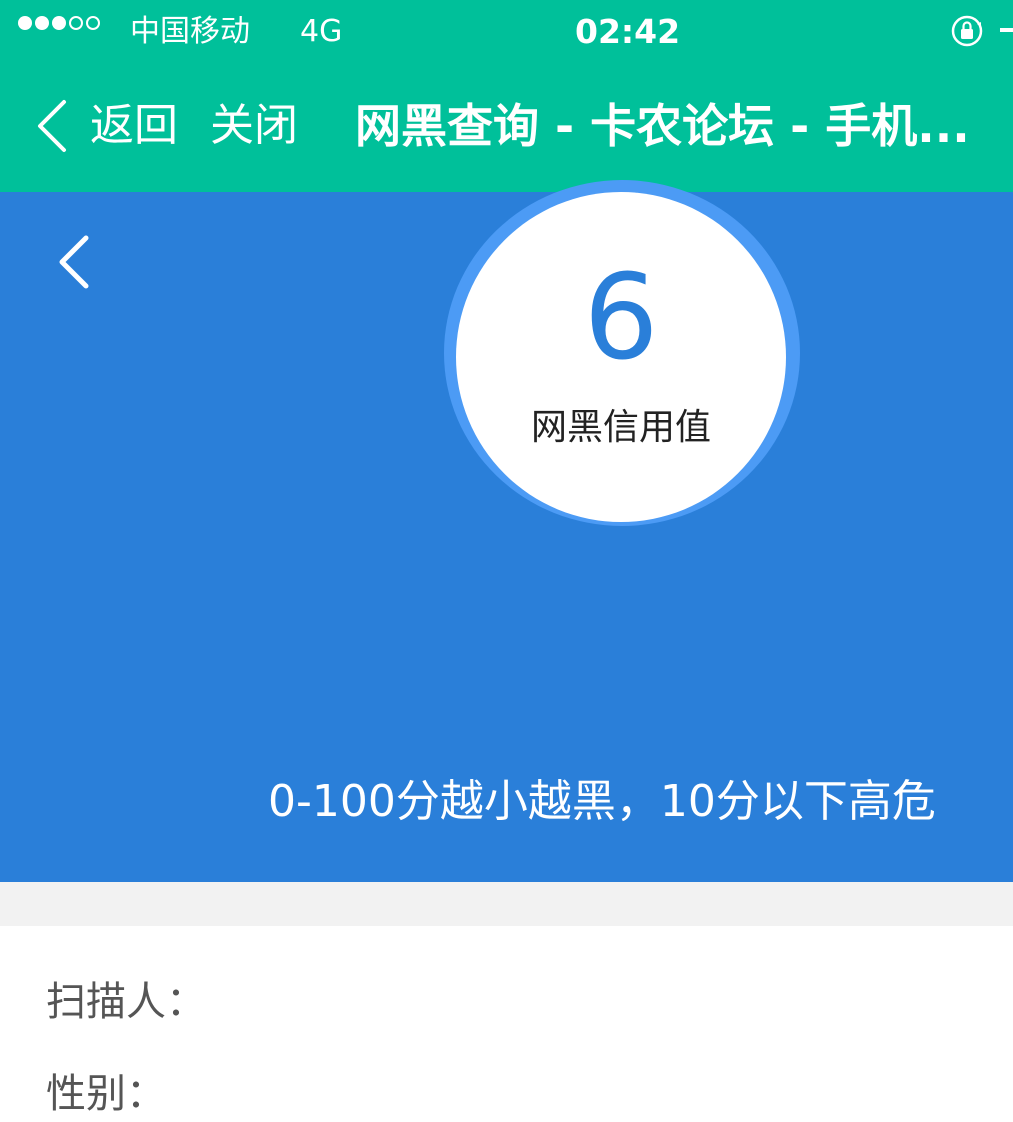  What do you see at coordinates (506, 32) in the screenshot?
I see `status-bar: 中国移动 4G 02:42` at bounding box center [506, 32].